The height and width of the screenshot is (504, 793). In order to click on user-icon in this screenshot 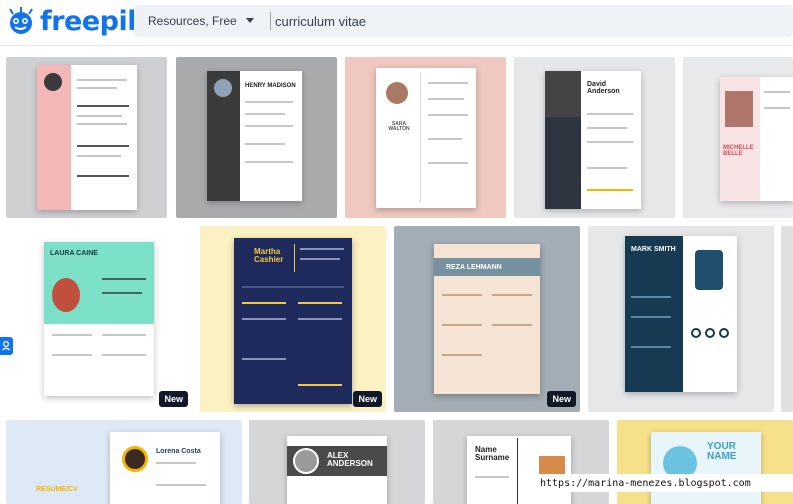, I will do `click(6, 345)`.